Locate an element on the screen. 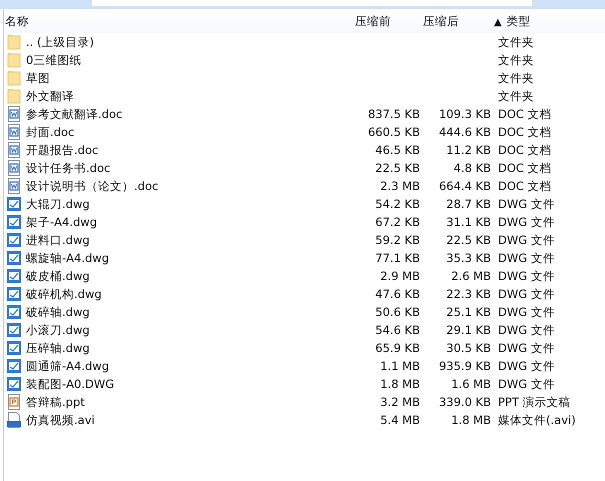 The image size is (605, 481). file-name: 压碎轴.dwg is located at coordinates (58, 348).